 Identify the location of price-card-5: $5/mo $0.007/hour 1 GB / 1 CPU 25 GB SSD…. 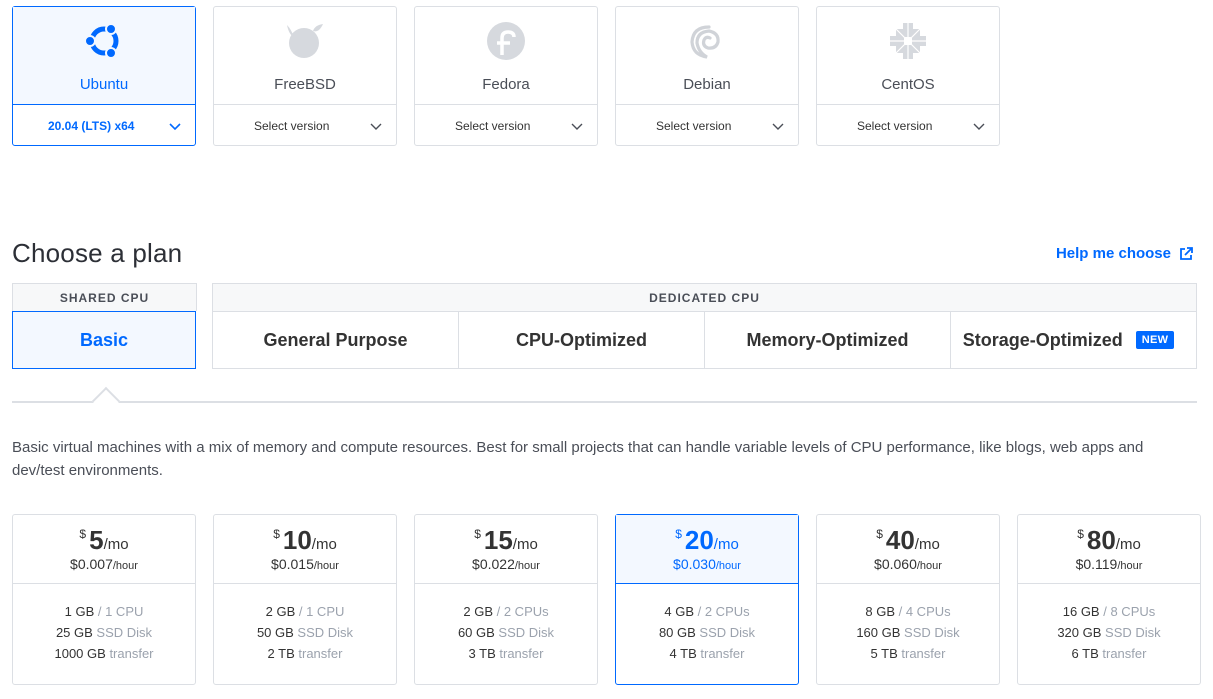
(104, 599).